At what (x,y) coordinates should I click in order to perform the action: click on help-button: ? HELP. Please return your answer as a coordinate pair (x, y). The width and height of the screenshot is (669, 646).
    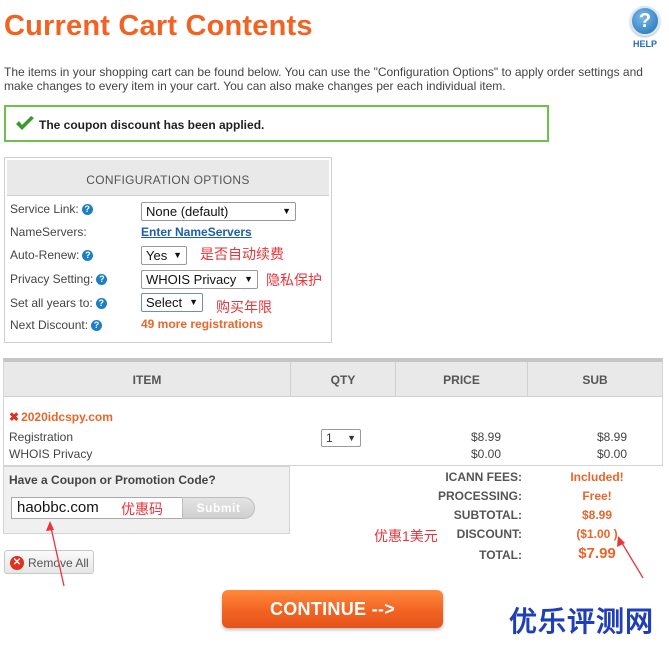
    Looking at the image, I should click on (645, 27).